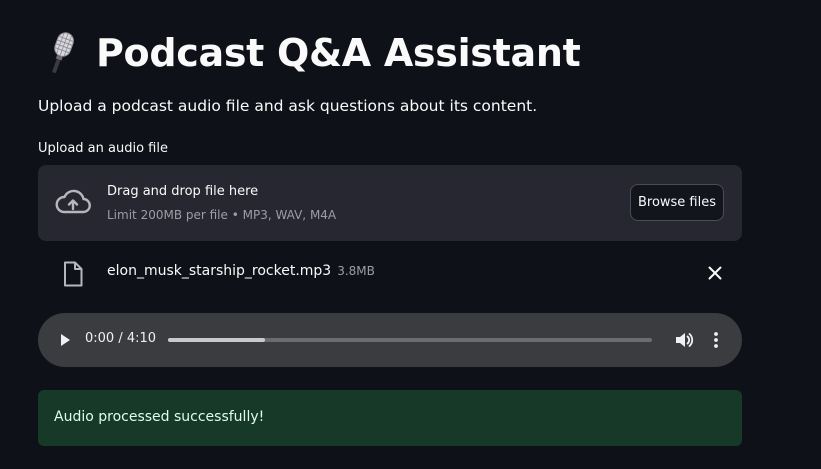  Describe the element at coordinates (677, 202) in the screenshot. I see `browse-files-button: Browse files` at that location.